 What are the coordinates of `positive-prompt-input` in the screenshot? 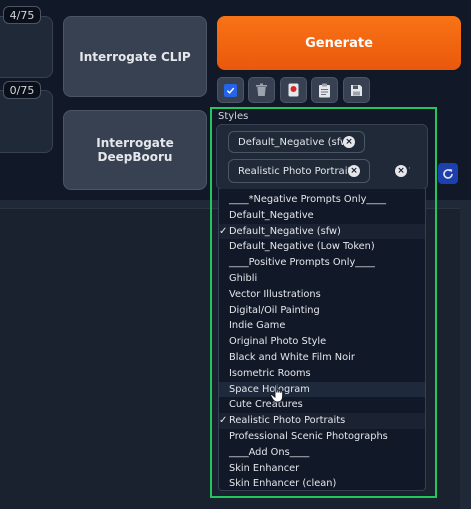 It's located at (26, 47).